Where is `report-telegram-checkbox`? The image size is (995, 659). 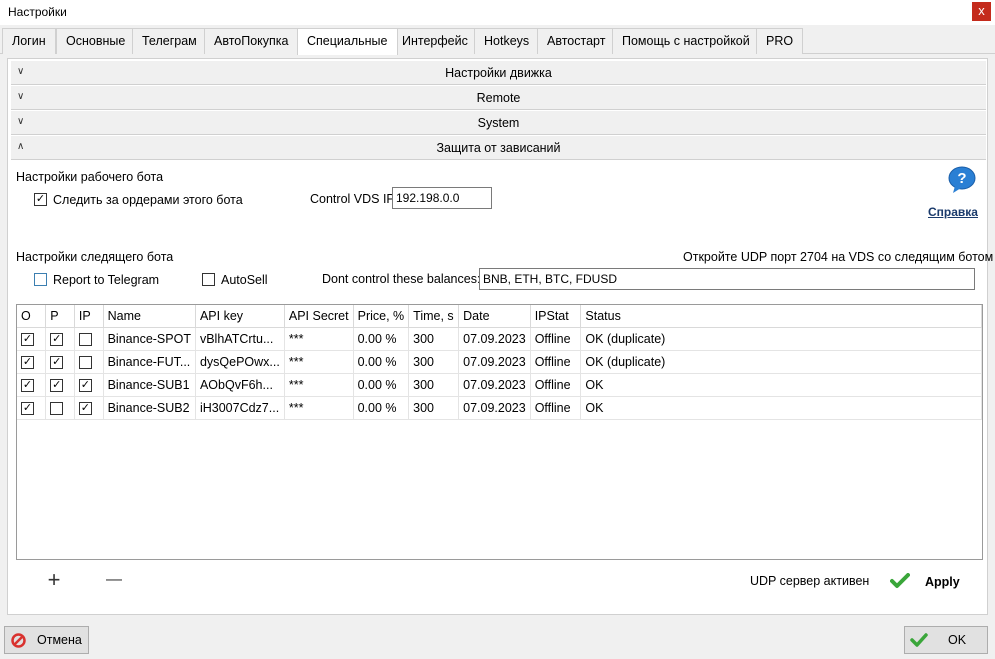 report-telegram-checkbox is located at coordinates (40, 279).